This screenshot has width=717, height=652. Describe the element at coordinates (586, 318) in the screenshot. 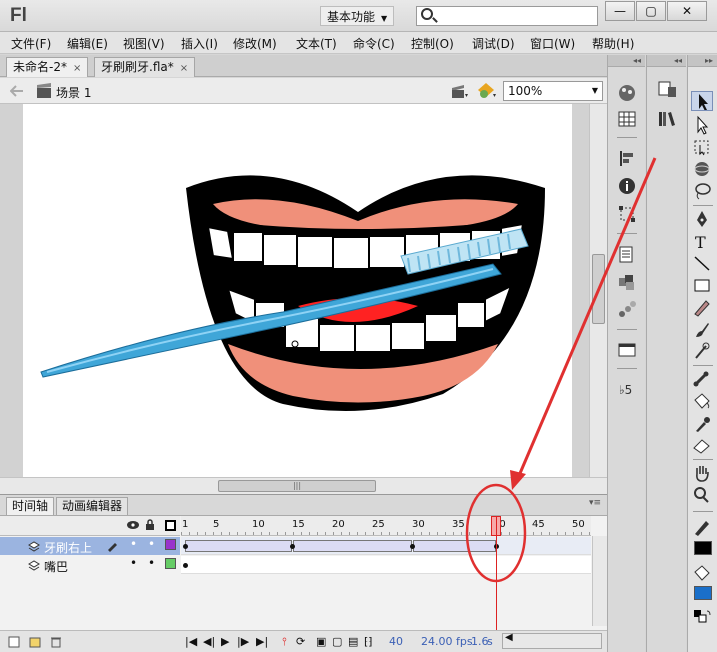

I see `annotation-arrow-line` at that location.